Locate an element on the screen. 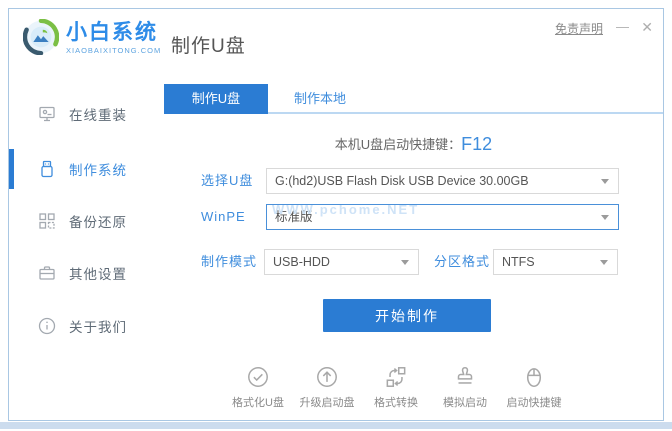 The width and height of the screenshot is (672, 431). sidebar-item-about-us: 关于我们 is located at coordinates (84, 326).